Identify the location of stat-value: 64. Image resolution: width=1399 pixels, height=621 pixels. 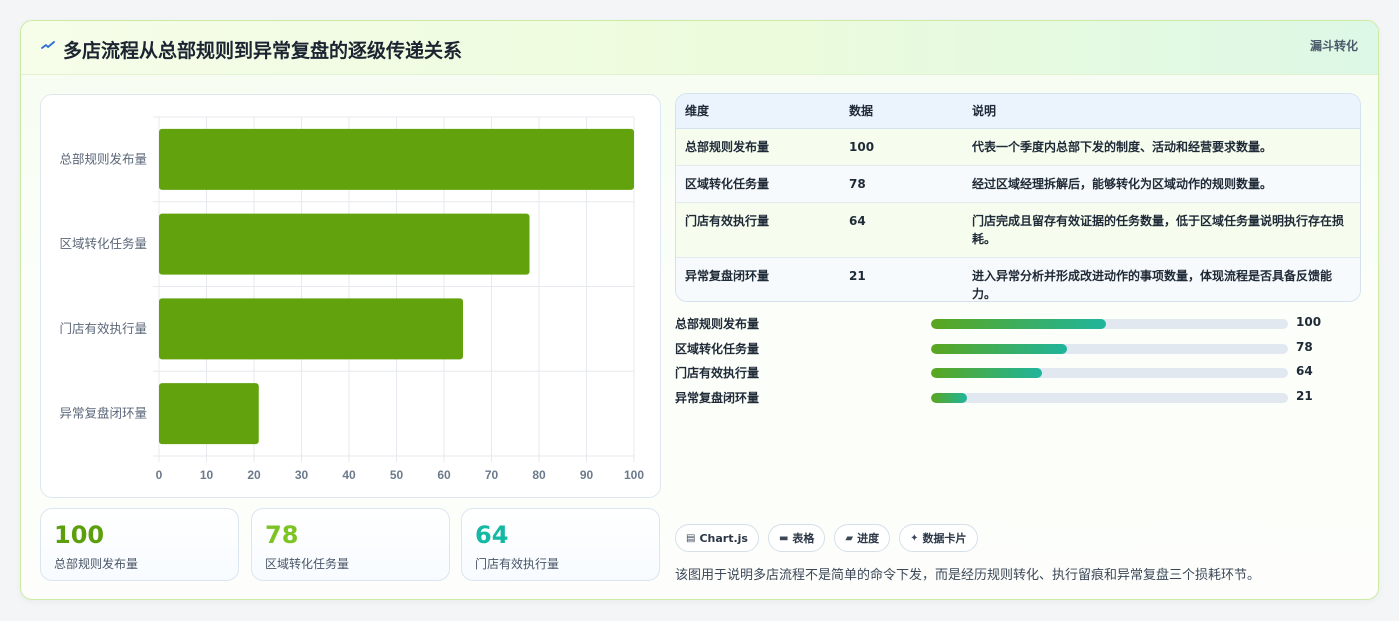
(492, 535).